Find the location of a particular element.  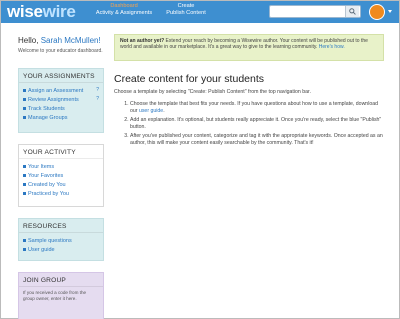

sidebar-item-label: User guide is located at coordinates (41, 249).